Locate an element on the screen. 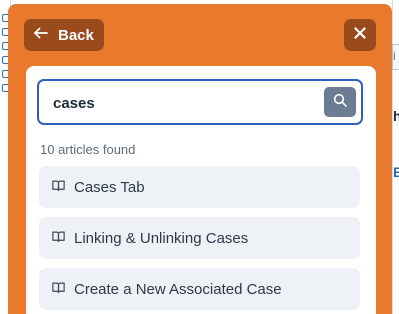 This screenshot has width=399, height=314. result-item: Cases Tab is located at coordinates (199, 187).